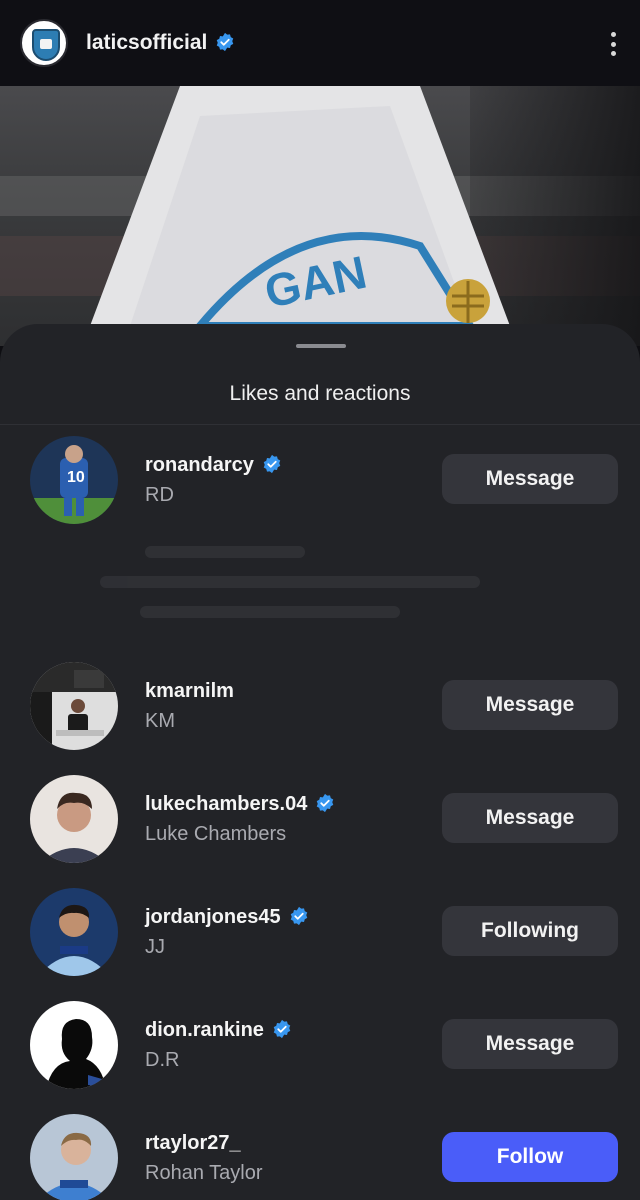  I want to click on list-item: 10 ronandarcy RD Message, so click(320, 481).